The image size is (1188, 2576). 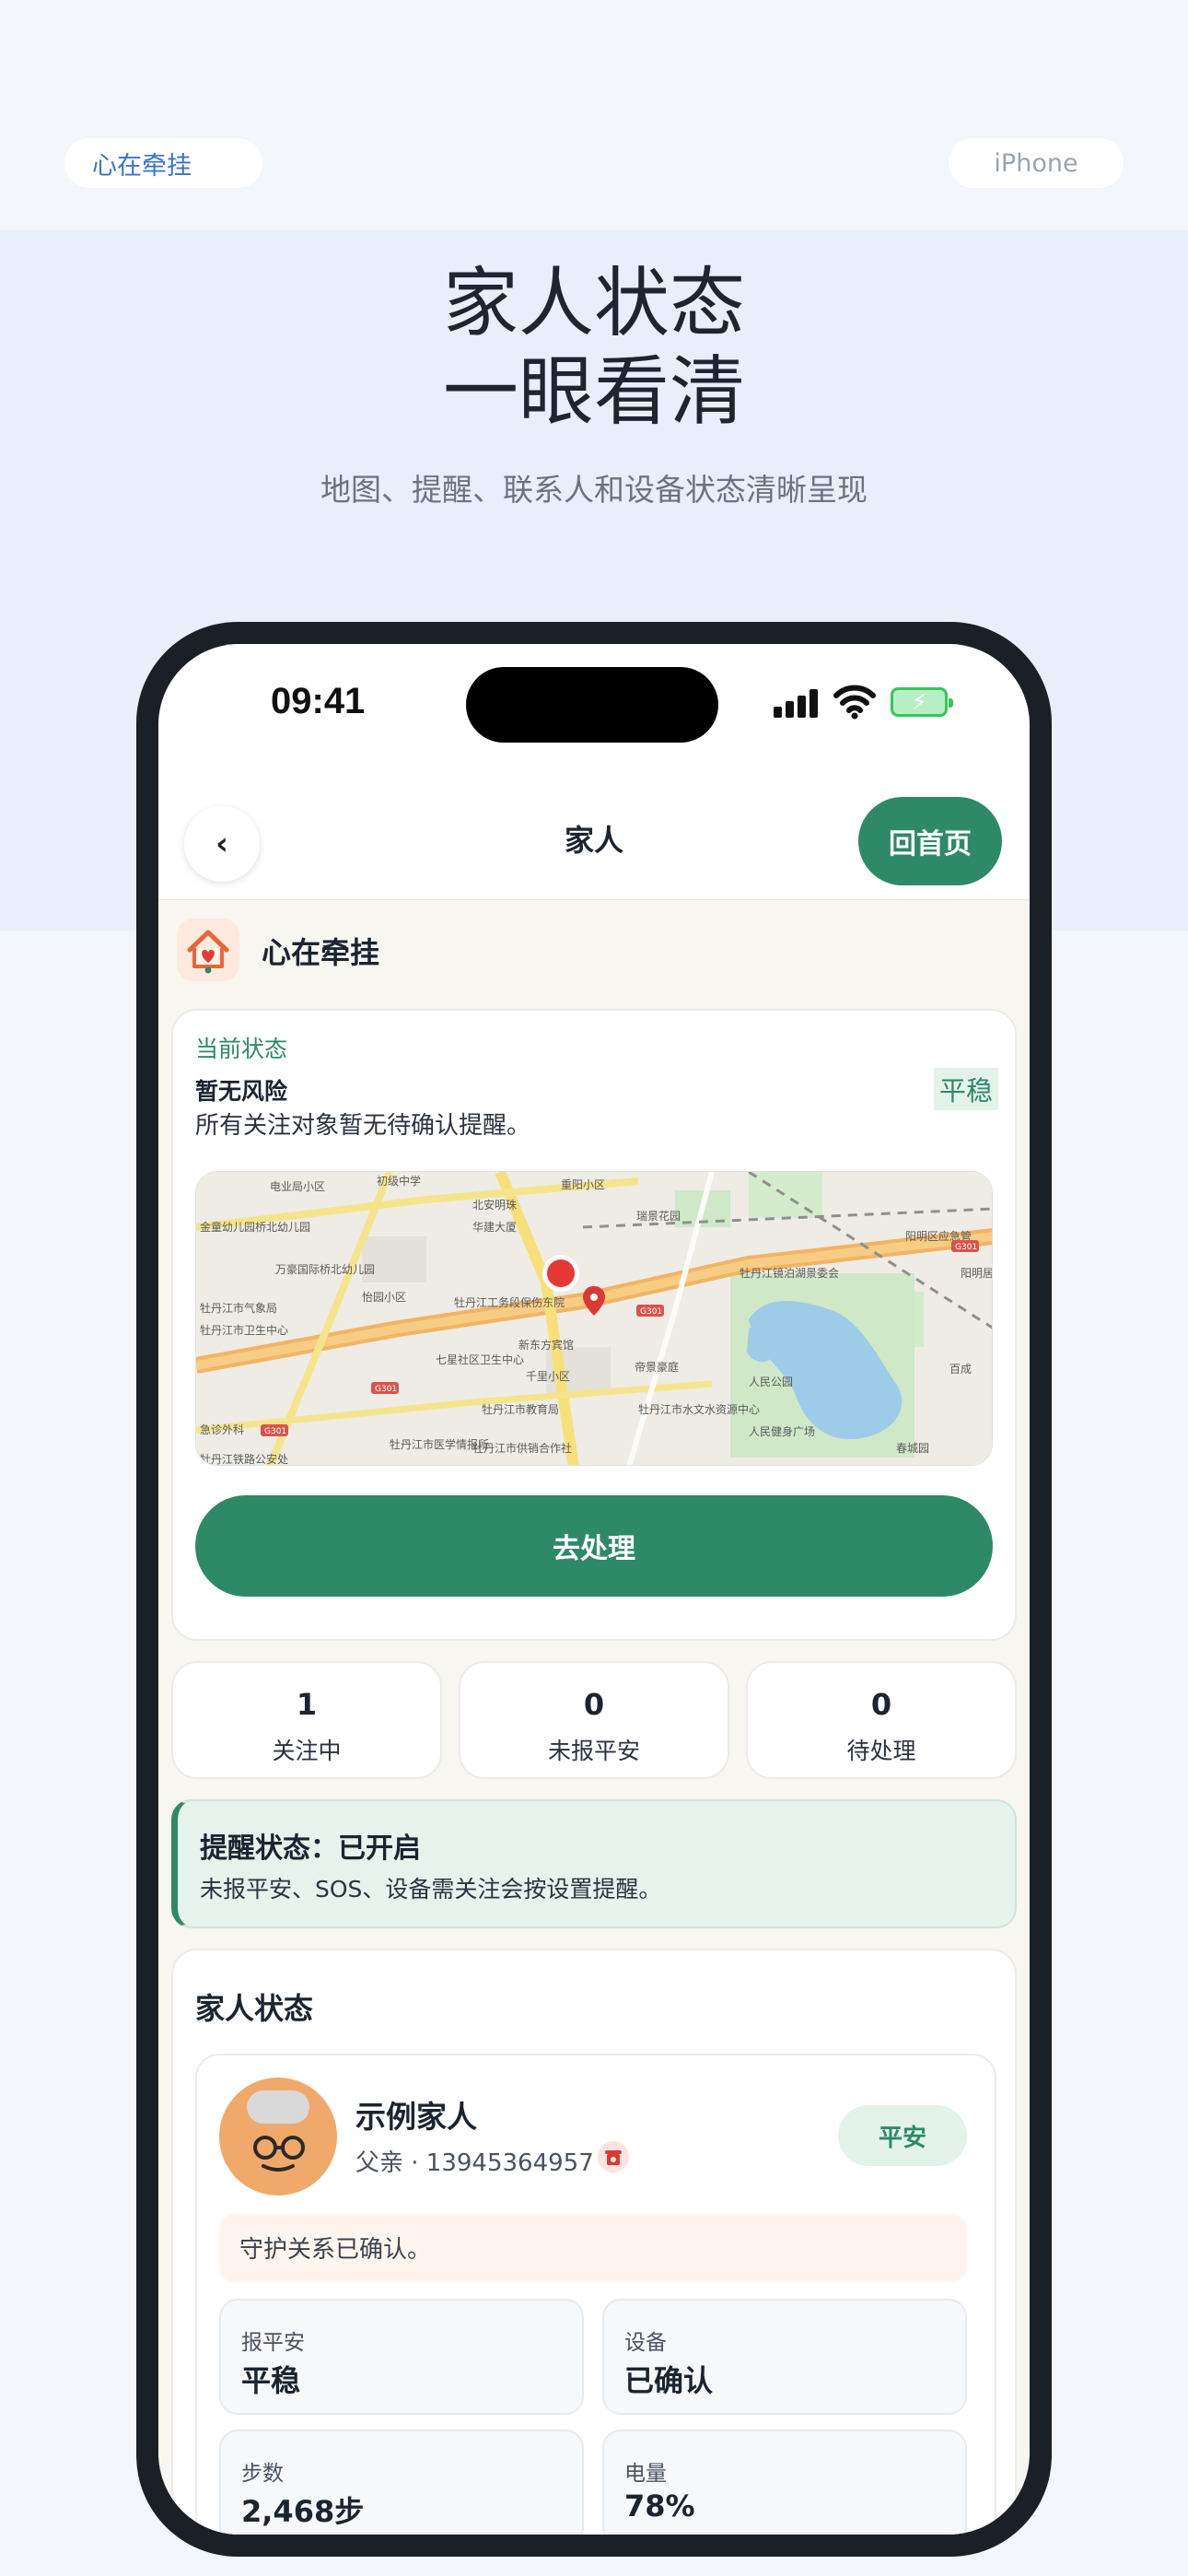 What do you see at coordinates (1036, 163) in the screenshot?
I see `device-tag: iPhone` at bounding box center [1036, 163].